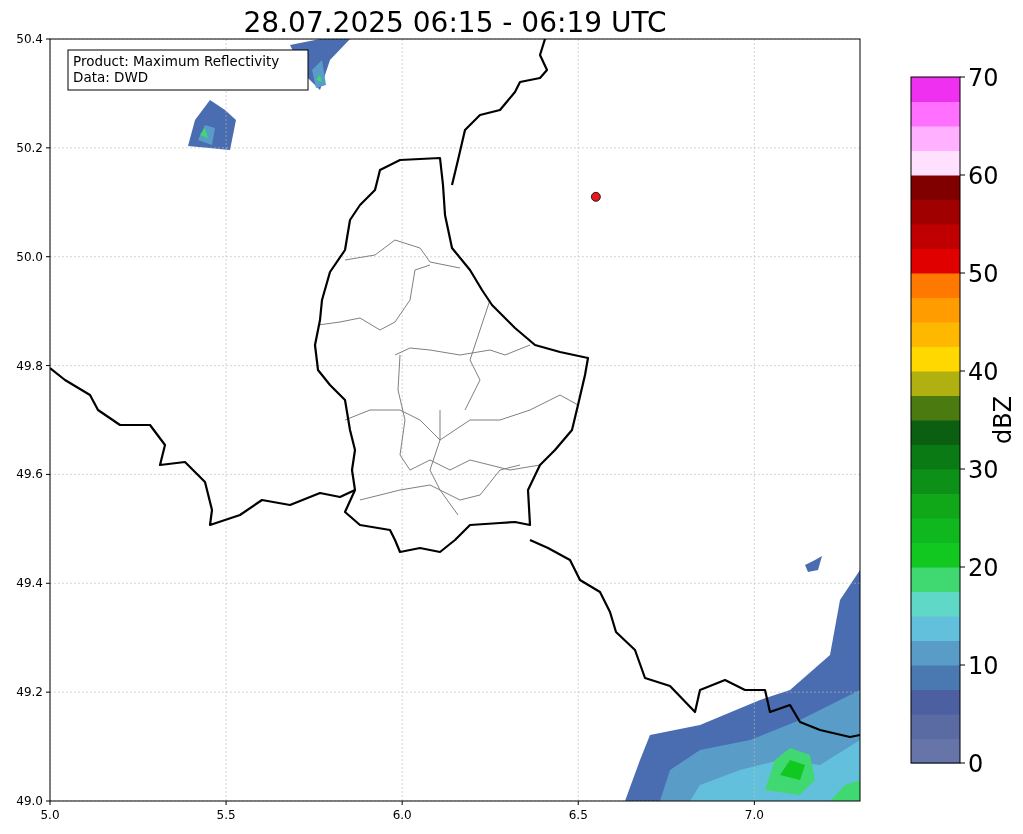  Describe the element at coordinates (578, 815) in the screenshot. I see `x-tick-label: 6.5` at that location.